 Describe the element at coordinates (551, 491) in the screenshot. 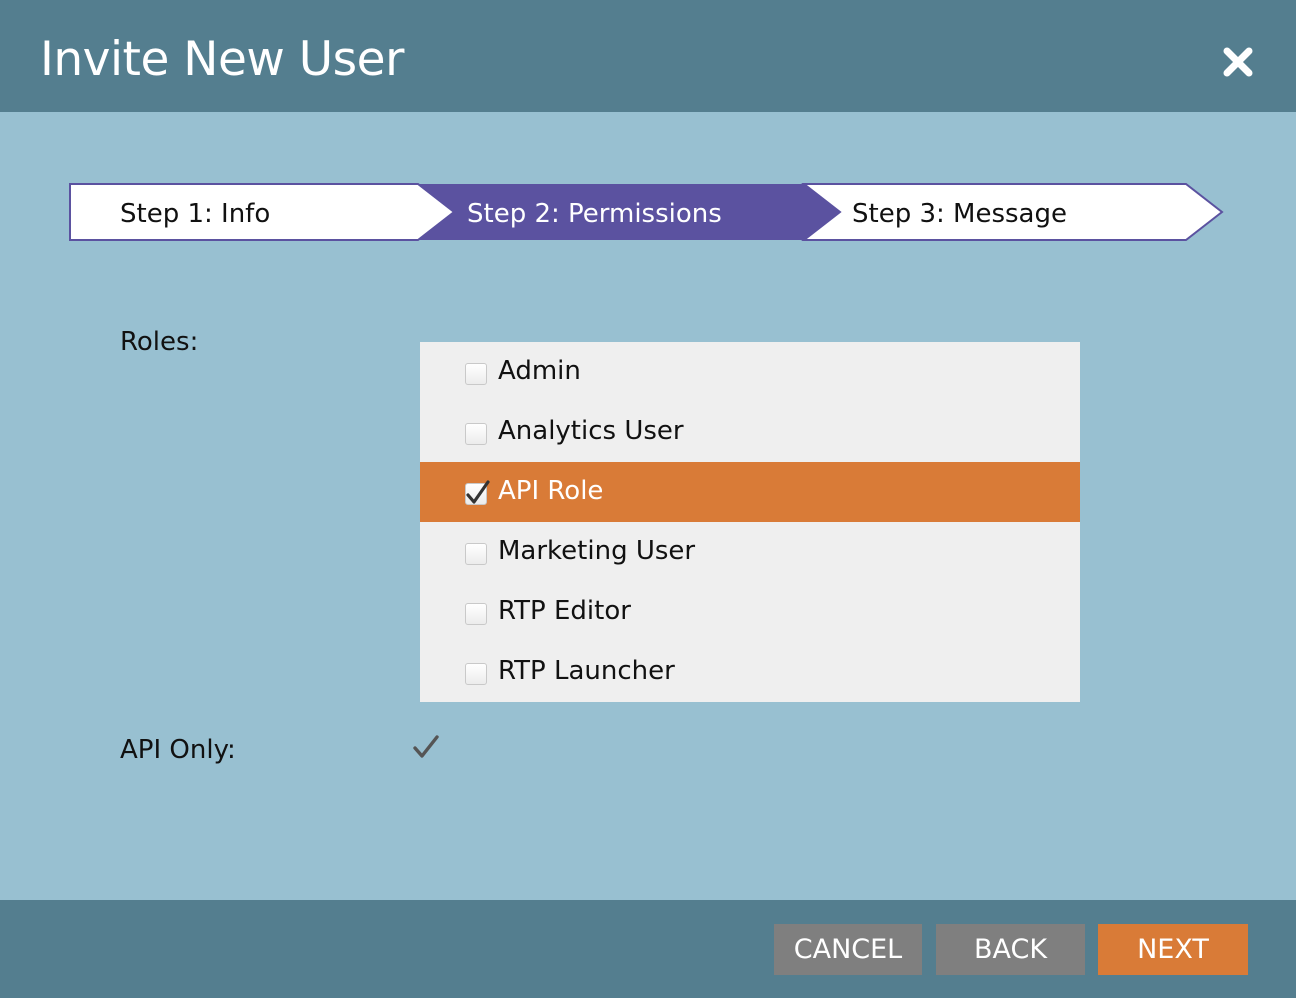

I see `role-label-api-role: API Role` at that location.